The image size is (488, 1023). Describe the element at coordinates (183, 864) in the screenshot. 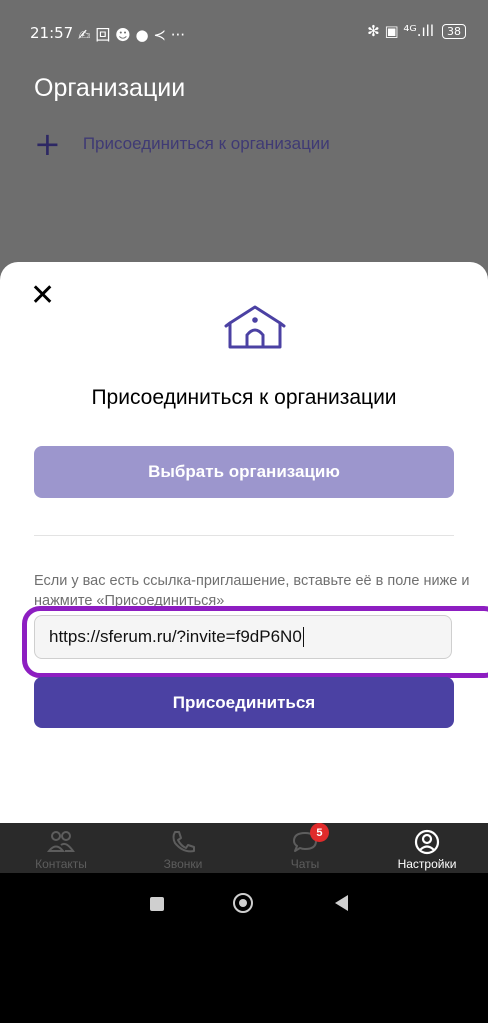

I see `tab-calls-label: Звонки` at that location.